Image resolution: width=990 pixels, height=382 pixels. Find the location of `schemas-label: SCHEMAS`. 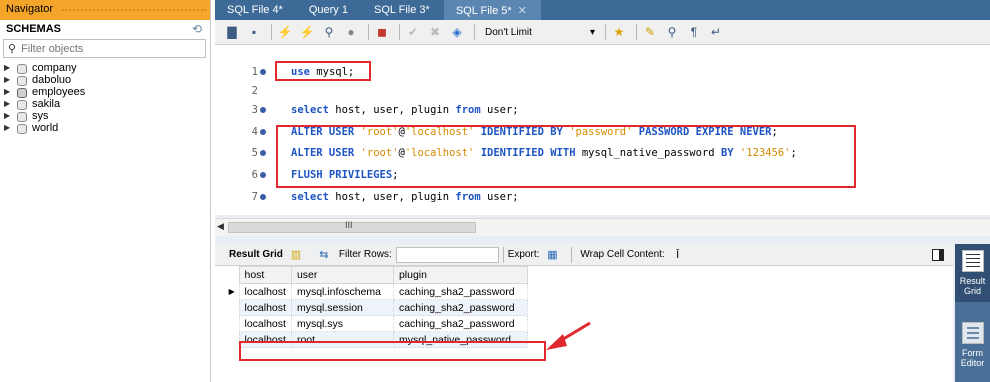

schemas-label: SCHEMAS is located at coordinates (34, 28).